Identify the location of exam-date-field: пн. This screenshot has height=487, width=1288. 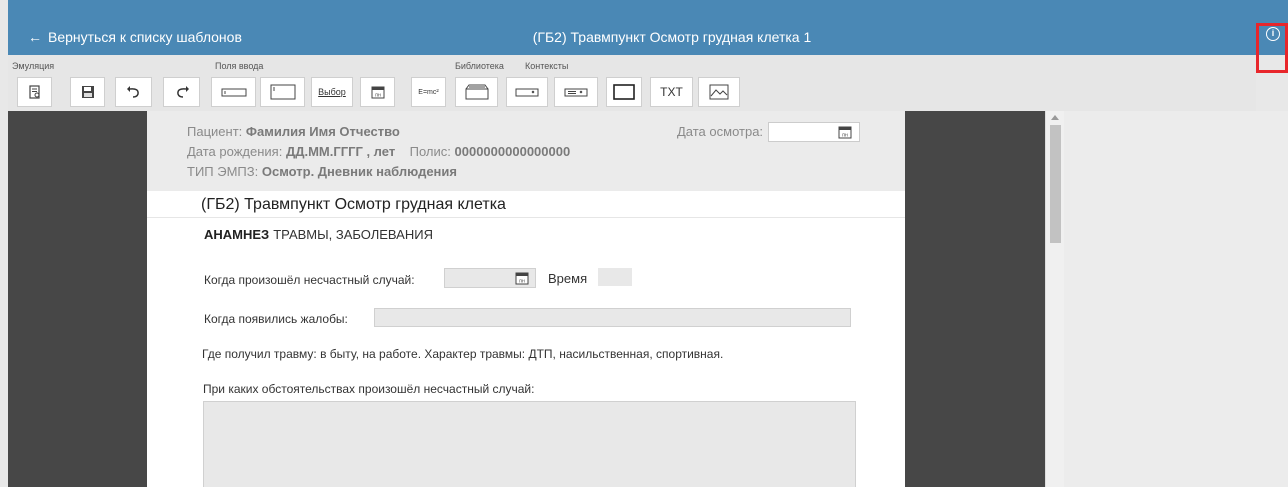
(814, 132).